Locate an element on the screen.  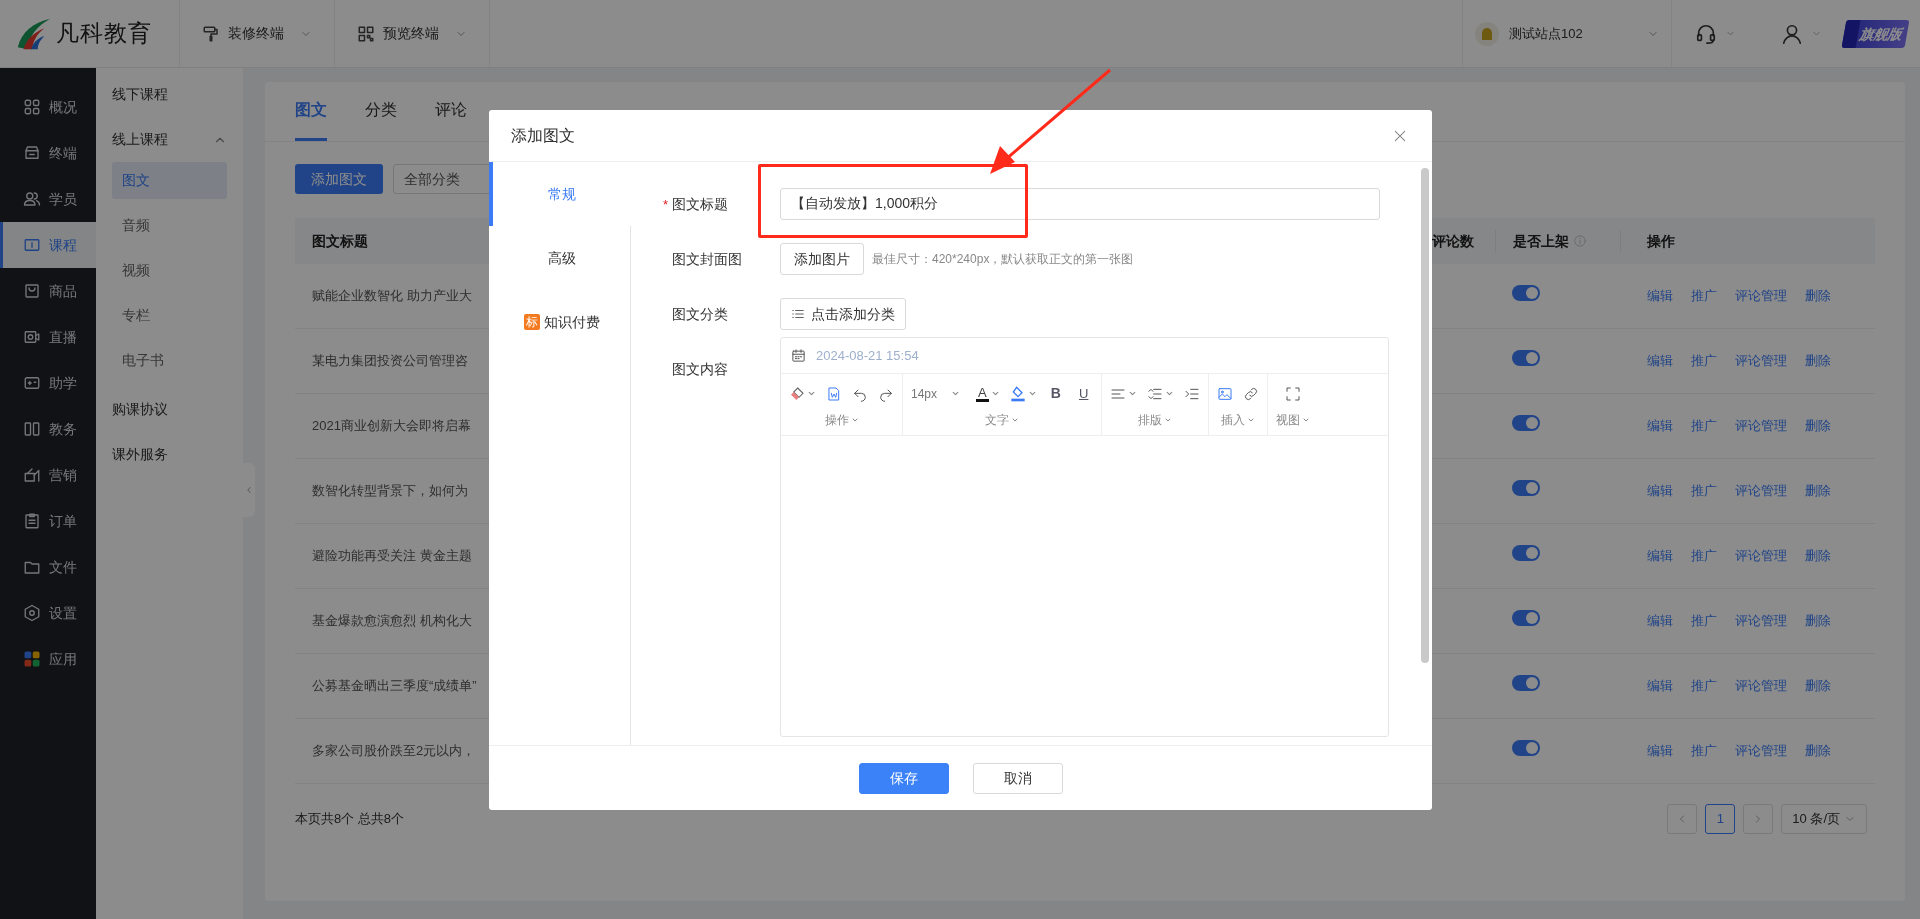
tab: 图文 is located at coordinates (311, 111).